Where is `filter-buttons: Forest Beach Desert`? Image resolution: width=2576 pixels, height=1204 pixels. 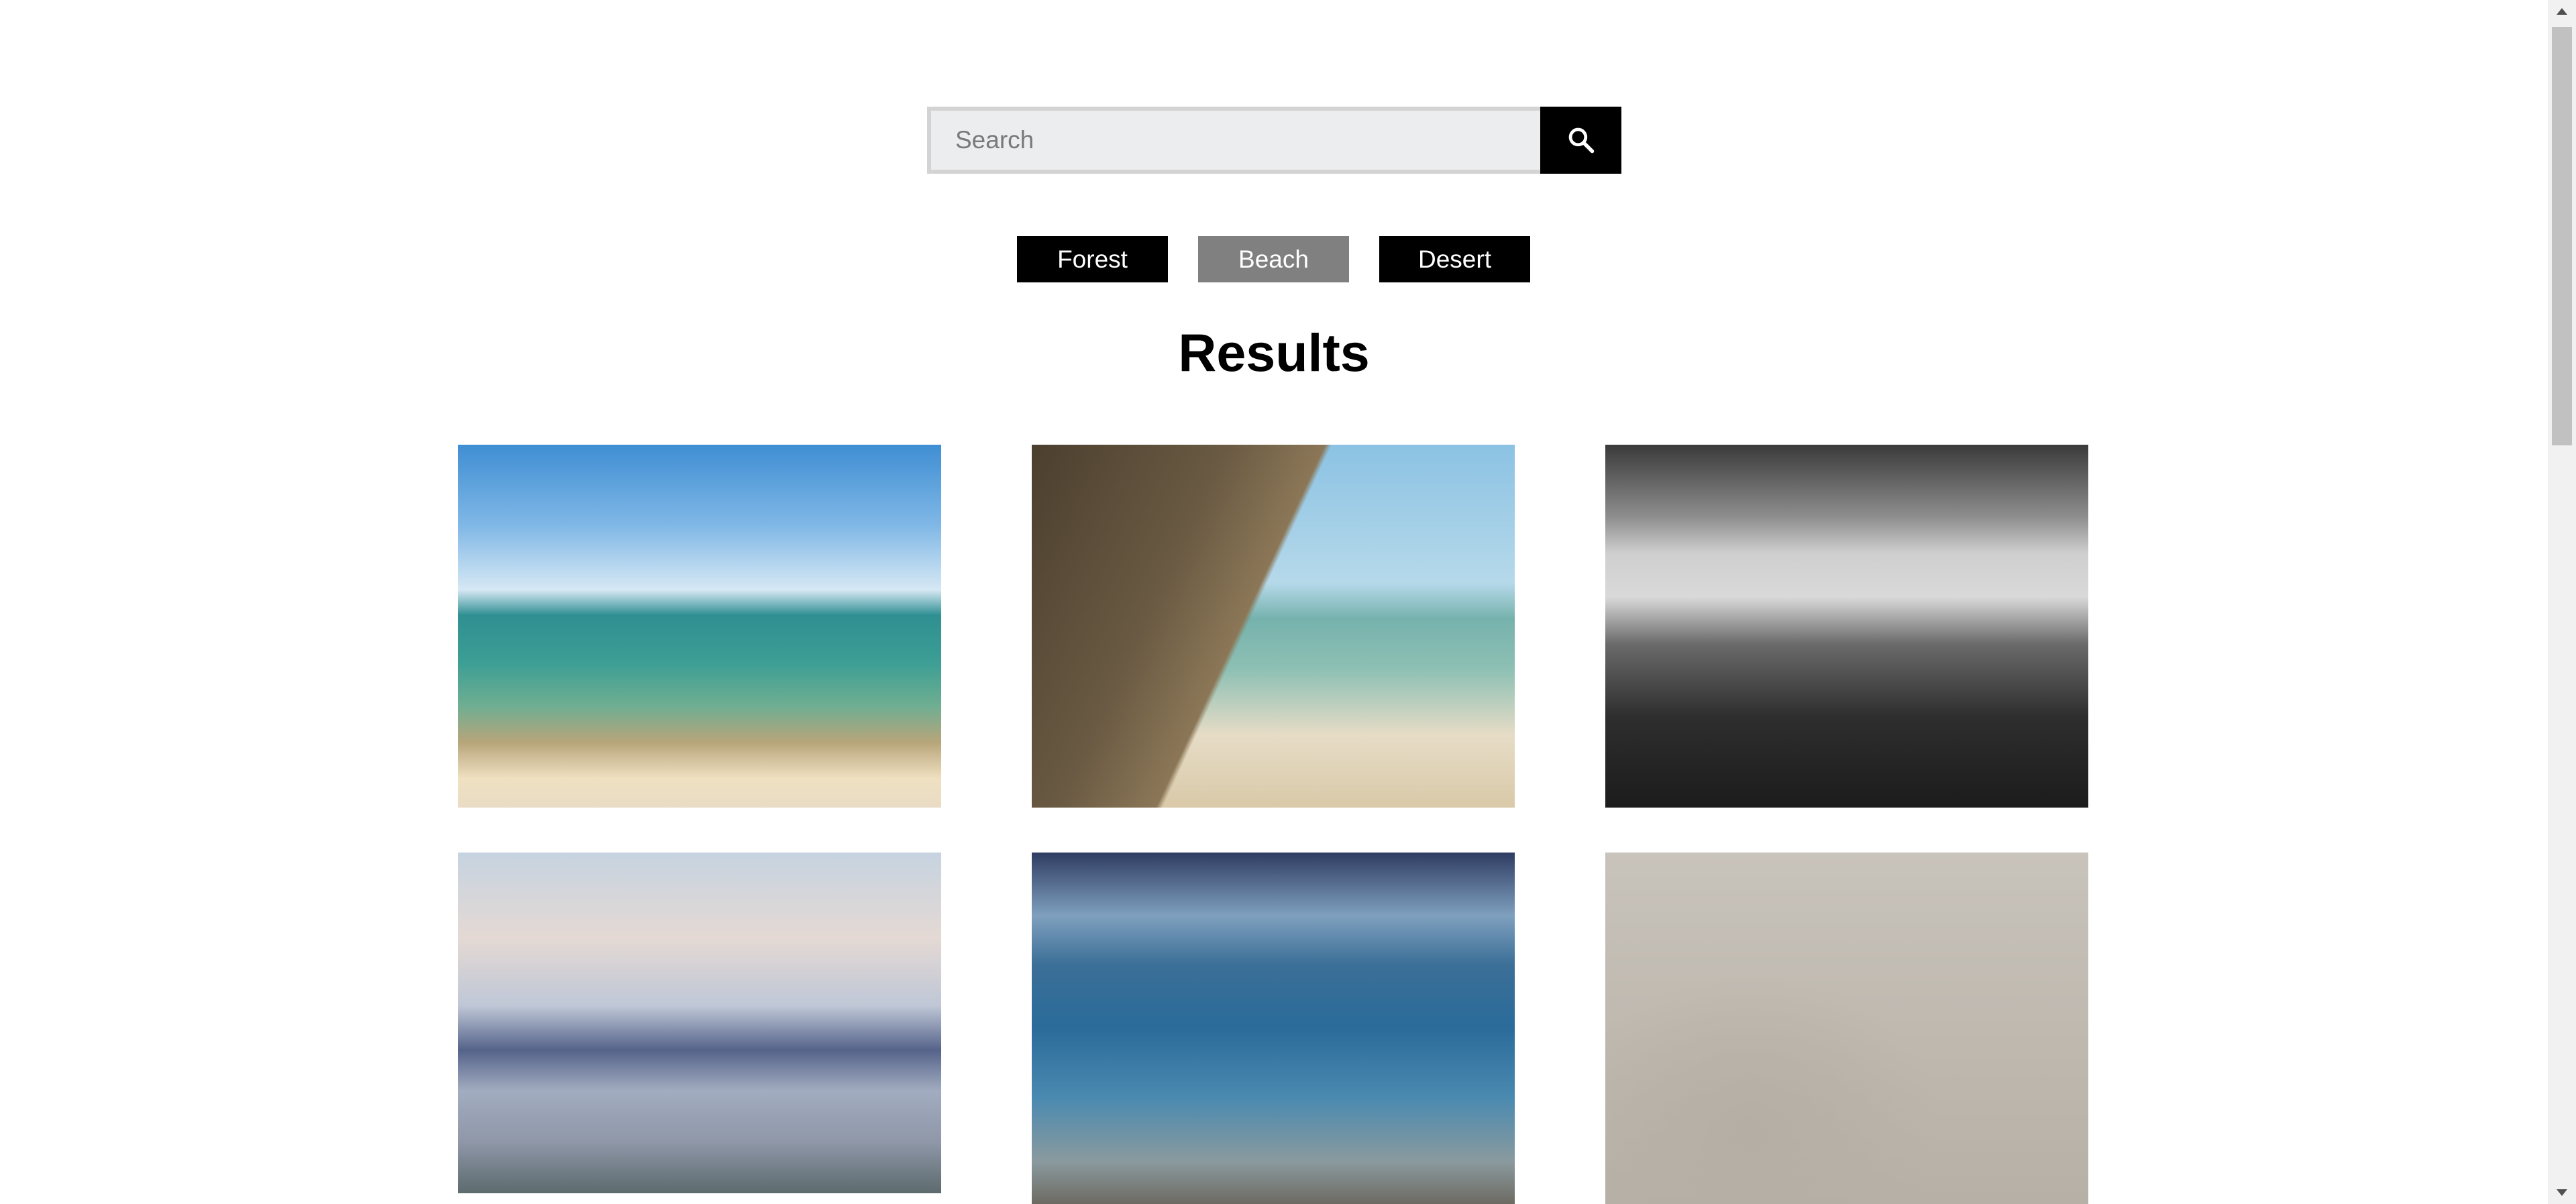
filter-buttons: Forest Beach Desert is located at coordinates (1273, 259).